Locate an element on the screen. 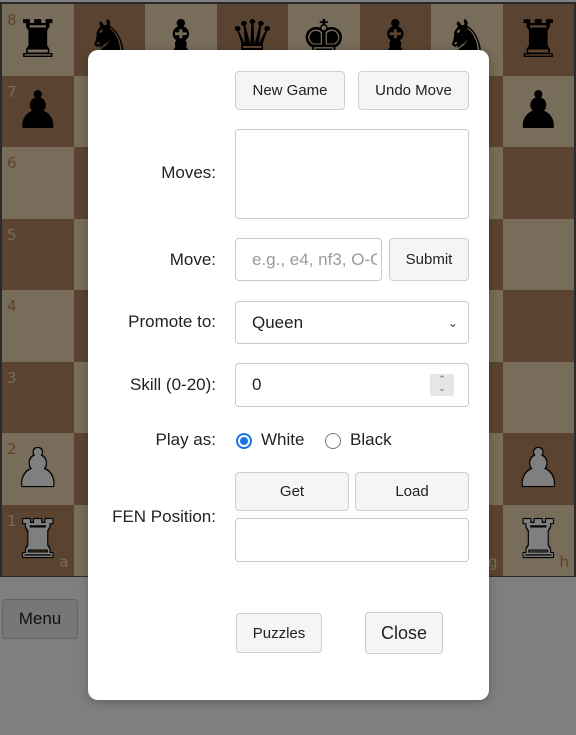 The image size is (576, 735). fen-input is located at coordinates (352, 540).